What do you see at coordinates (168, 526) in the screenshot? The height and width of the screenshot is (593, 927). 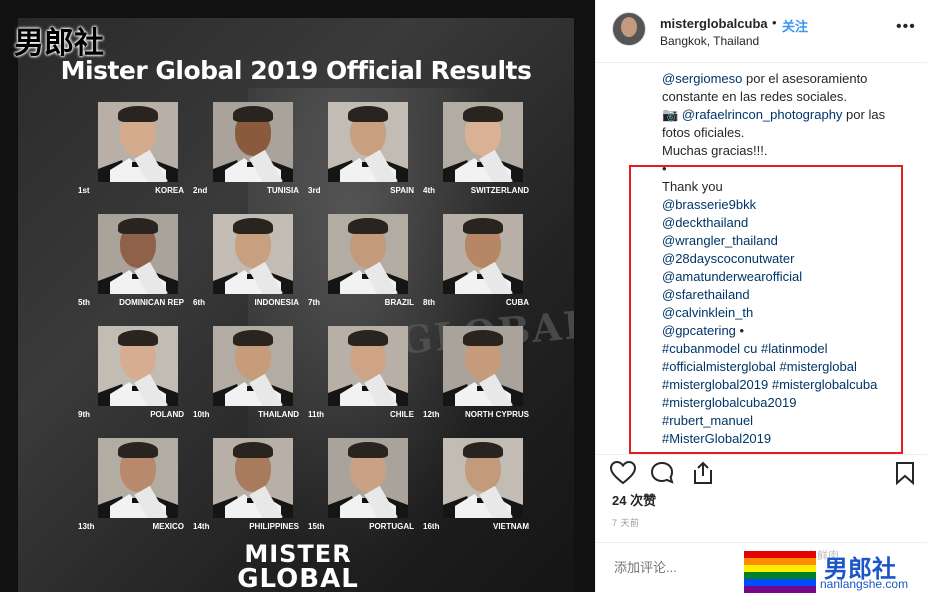 I see `contestant-country: MEXICO` at bounding box center [168, 526].